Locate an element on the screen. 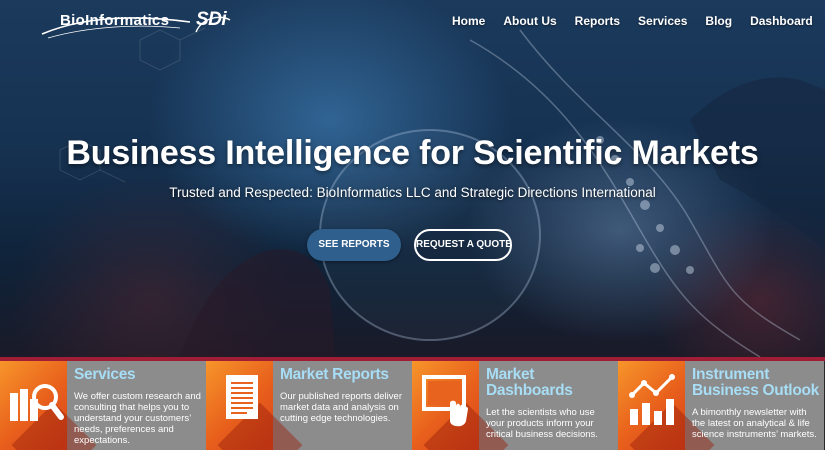  nav-item-reports: Reports is located at coordinates (597, 21).